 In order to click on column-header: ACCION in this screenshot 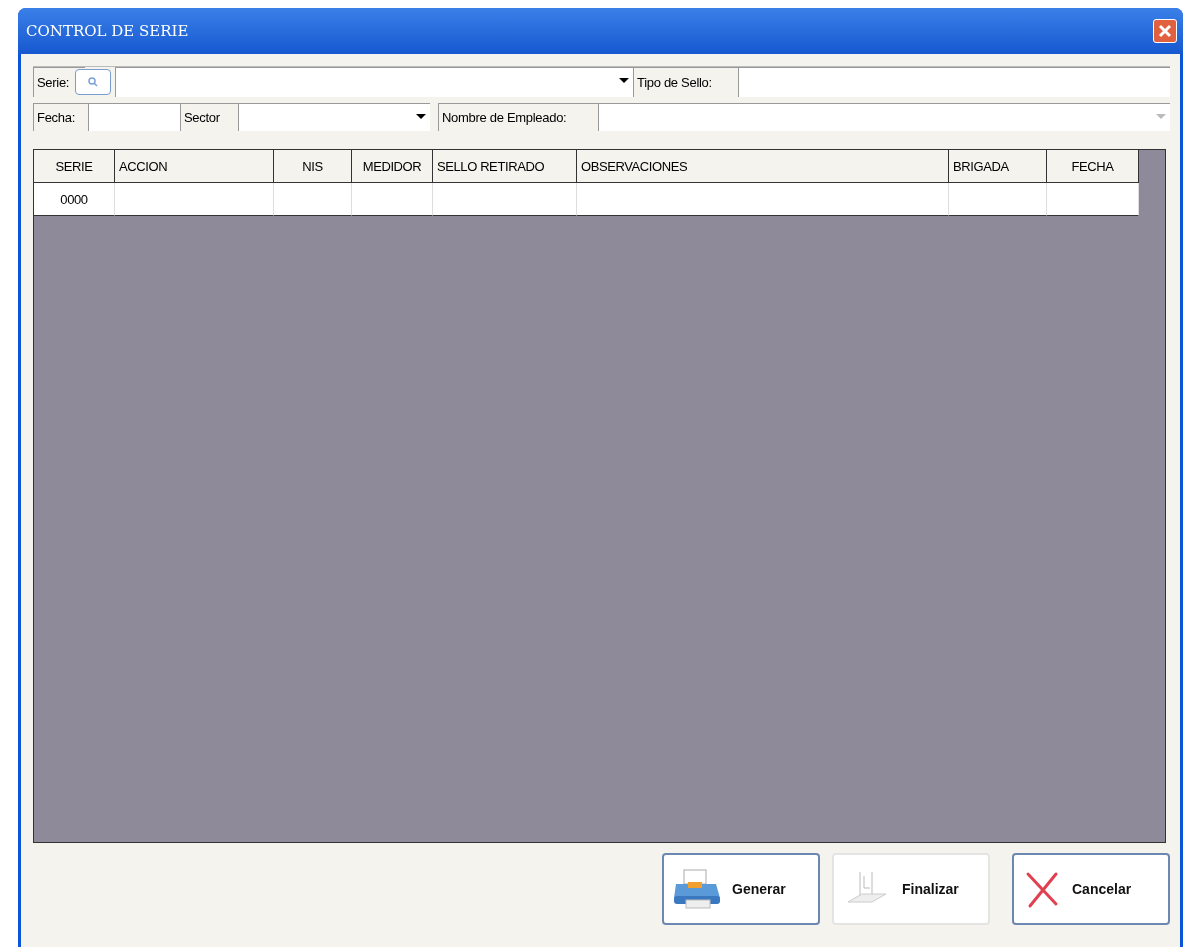, I will do `click(194, 166)`.